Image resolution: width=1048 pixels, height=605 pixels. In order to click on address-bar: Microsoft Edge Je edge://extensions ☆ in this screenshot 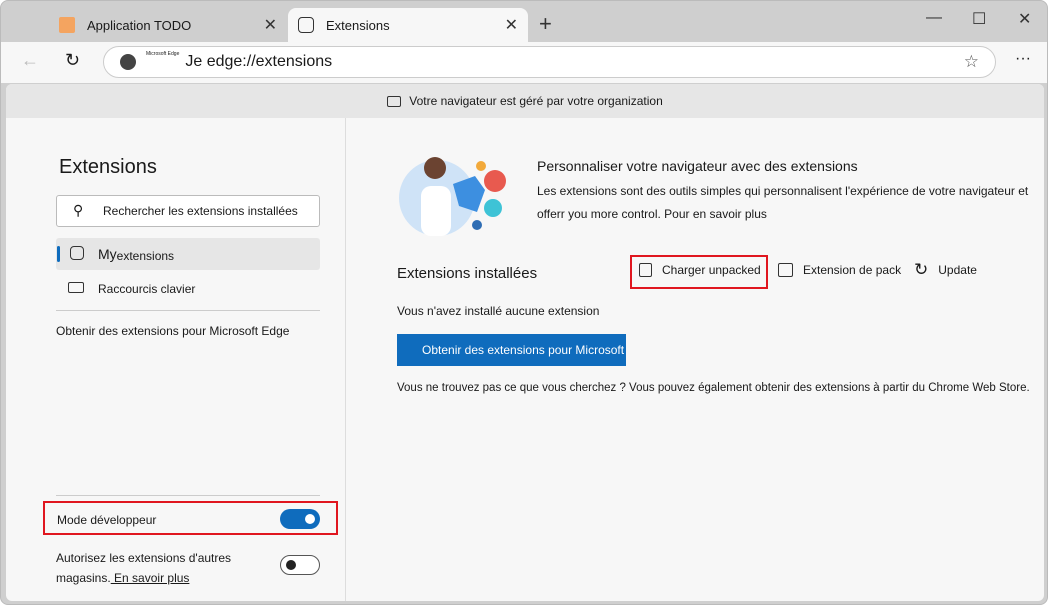, I will do `click(549, 62)`.